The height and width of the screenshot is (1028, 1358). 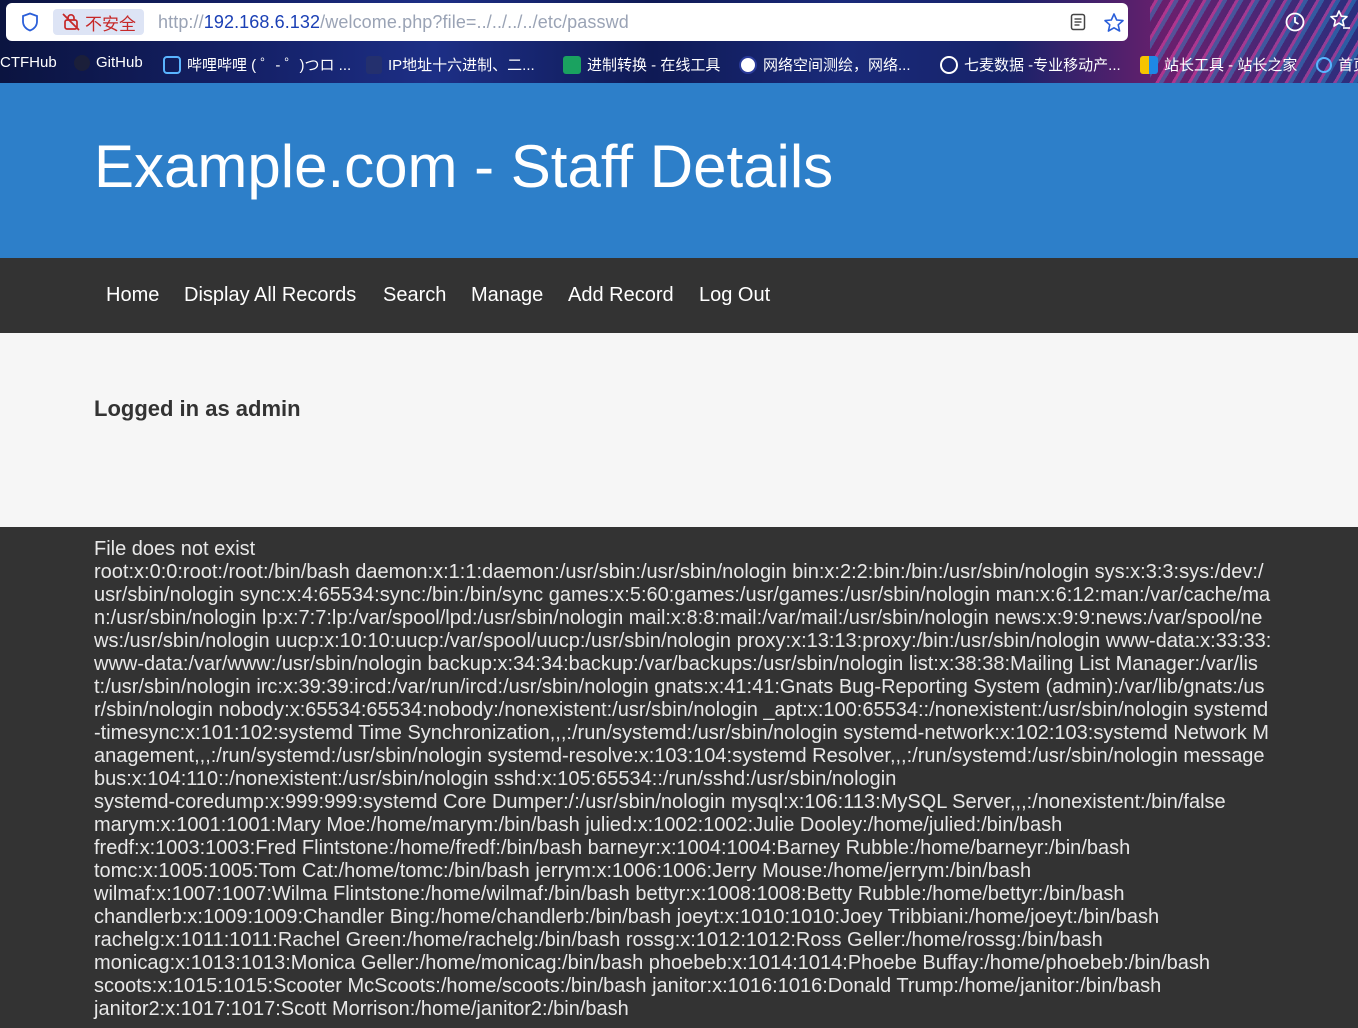 What do you see at coordinates (414, 295) in the screenshot?
I see `nav-search: Search` at bounding box center [414, 295].